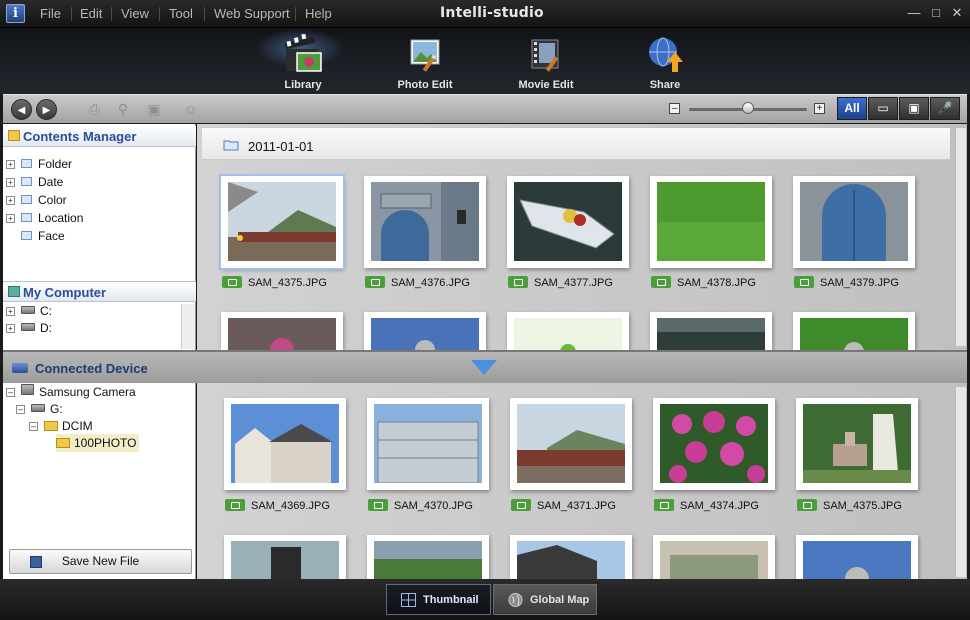 The width and height of the screenshot is (970, 620). I want to click on menu-edit: Edit, so click(91, 13).